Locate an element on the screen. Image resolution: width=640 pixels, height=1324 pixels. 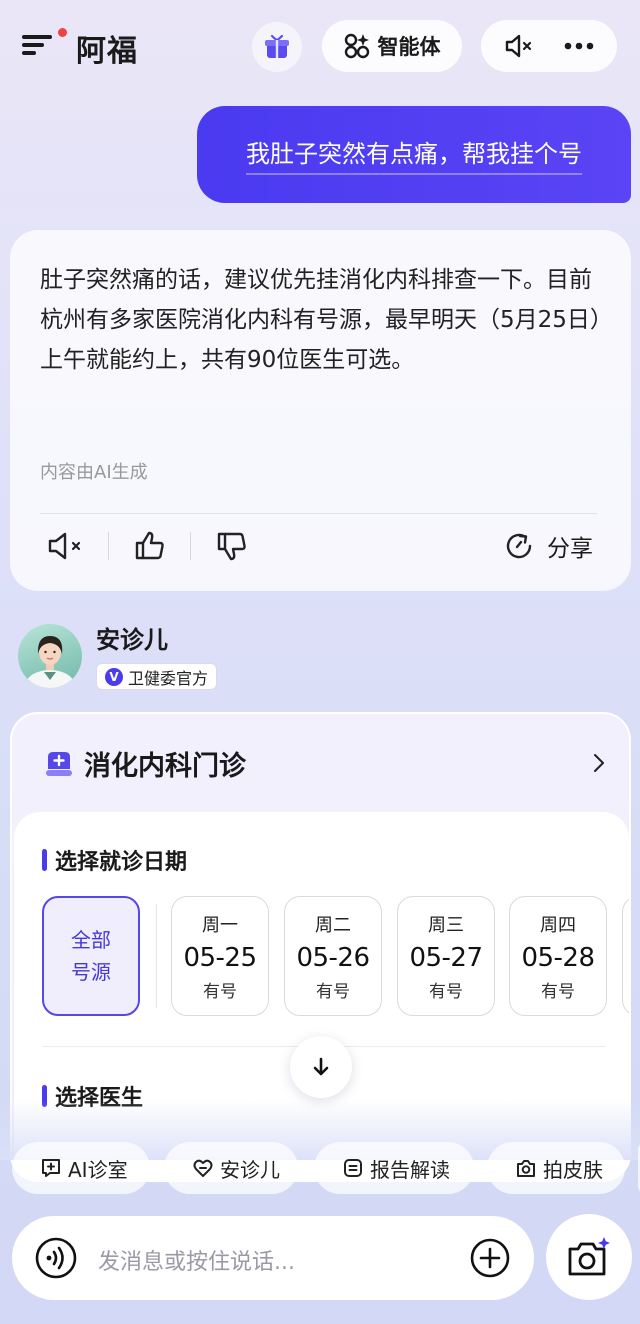
clinic-title: 消化内科门诊 is located at coordinates (165, 766).